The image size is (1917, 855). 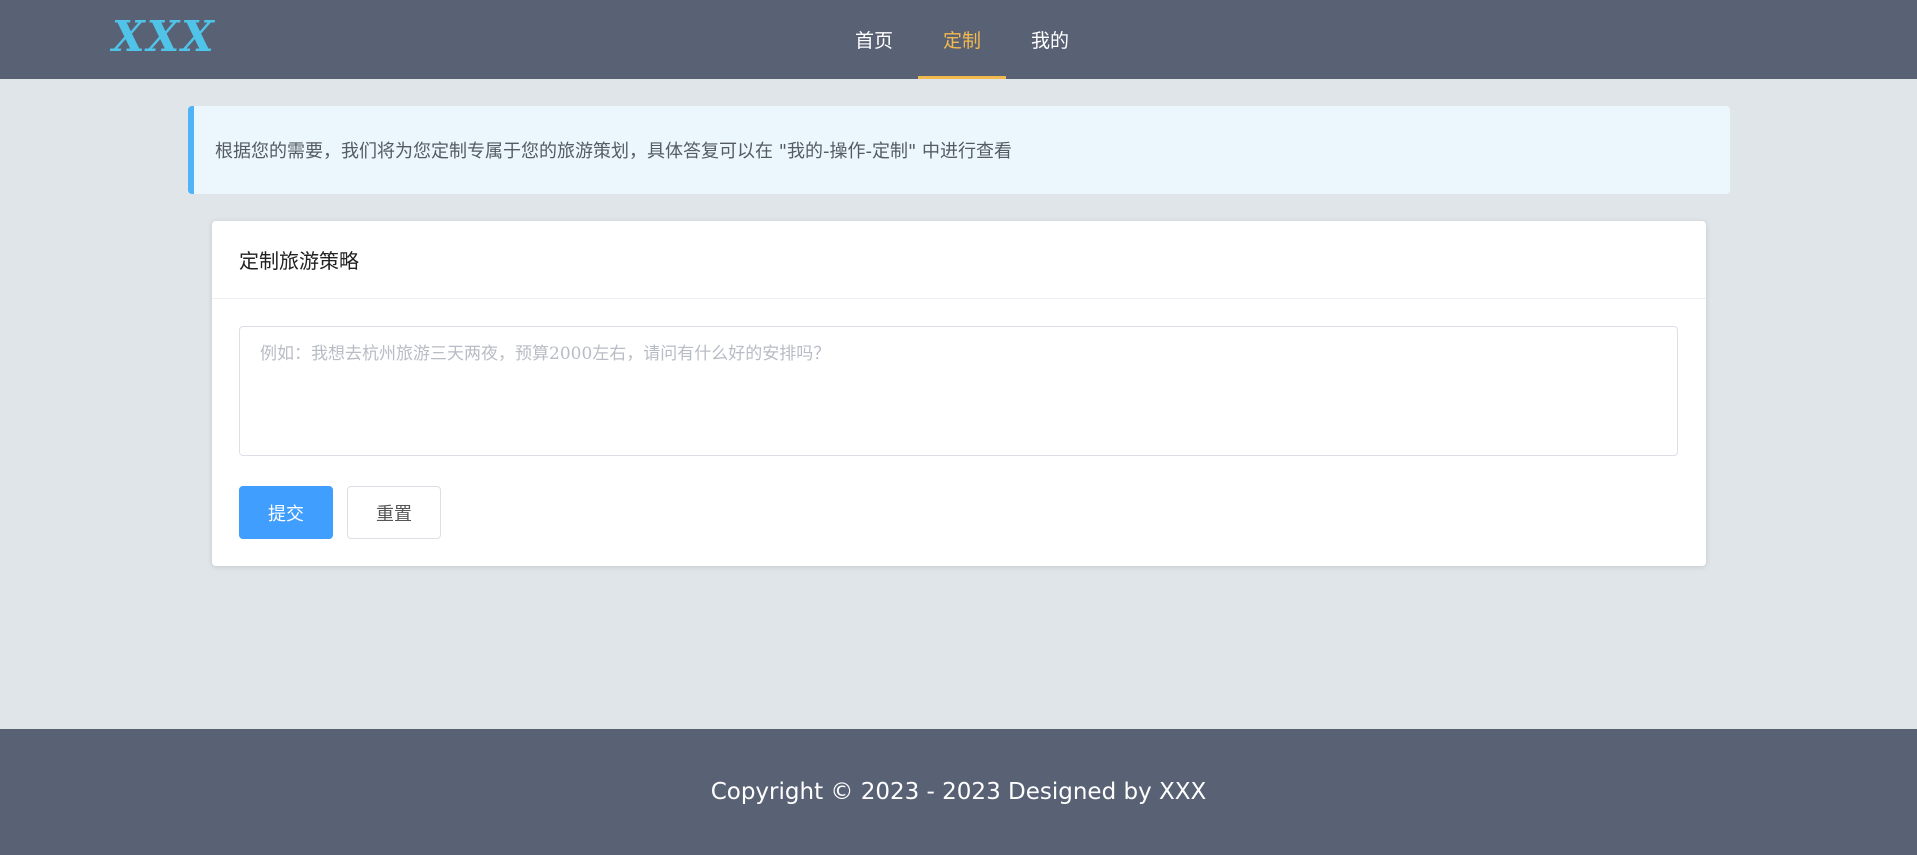 What do you see at coordinates (299, 261) in the screenshot?
I see `card-title: 定制旅游策略` at bounding box center [299, 261].